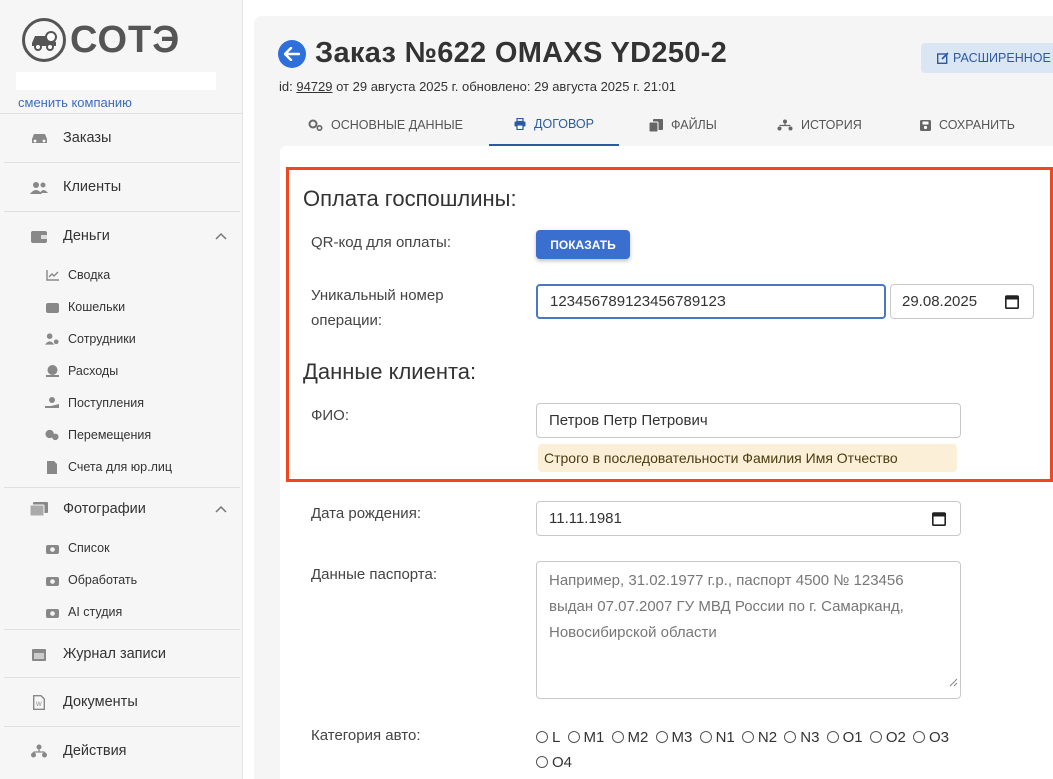 This screenshot has height=779, width=1053. Describe the element at coordinates (116, 81) in the screenshot. I see `company-name-box` at that location.